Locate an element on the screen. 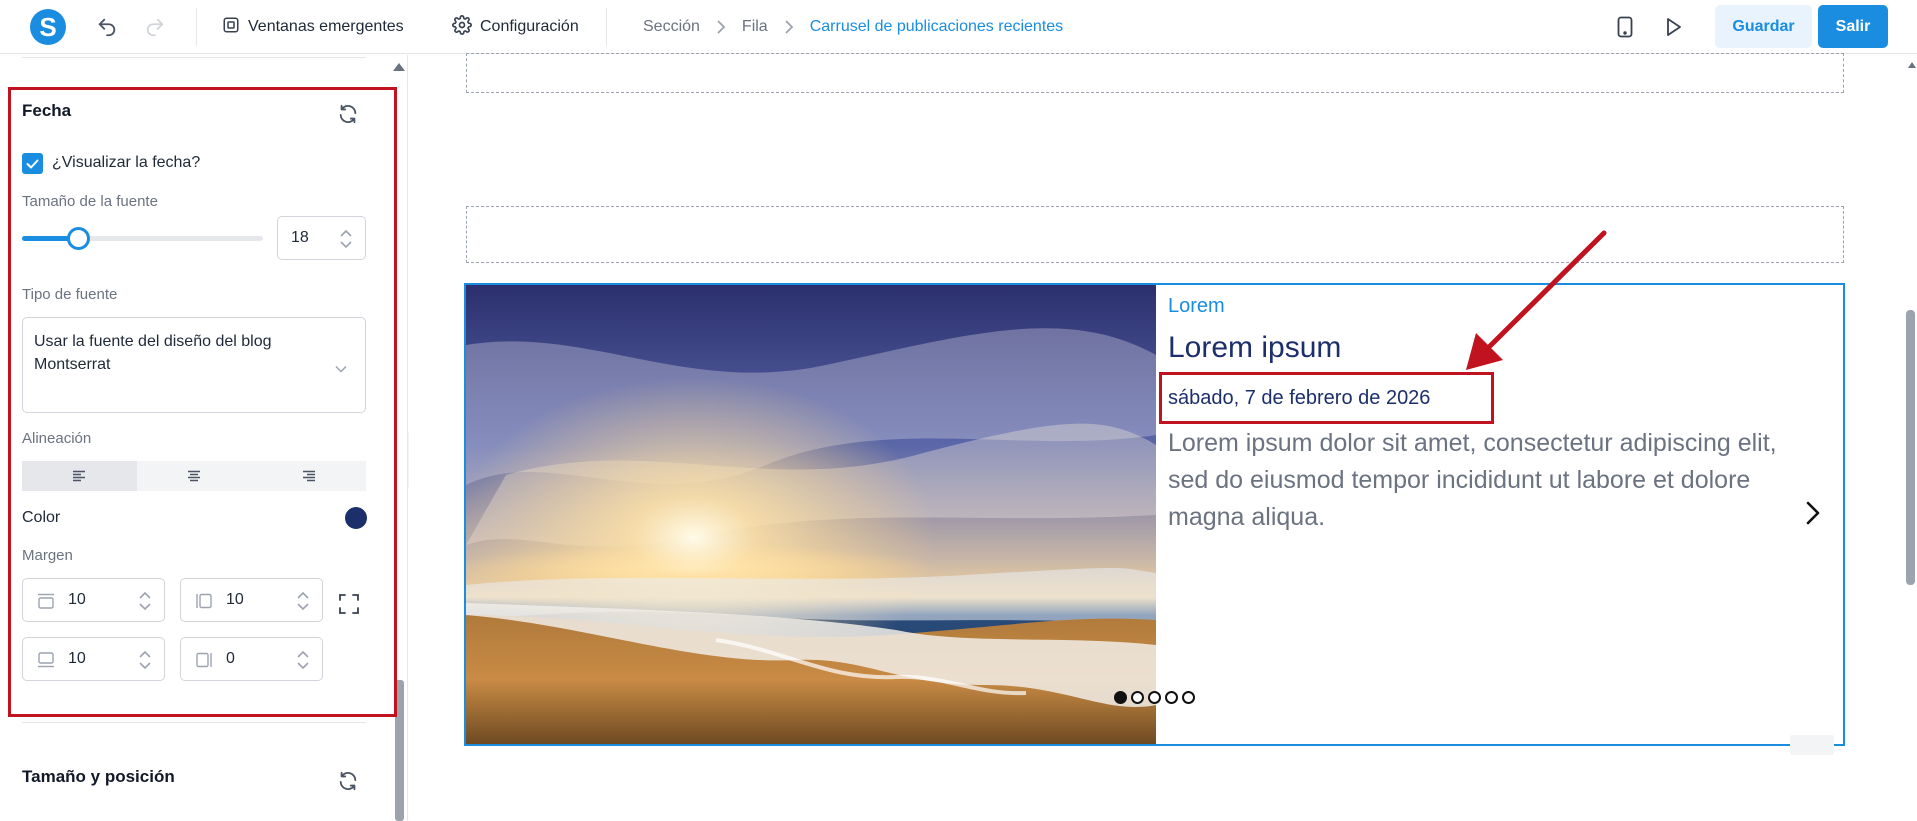  align-center-button is located at coordinates (194, 476).